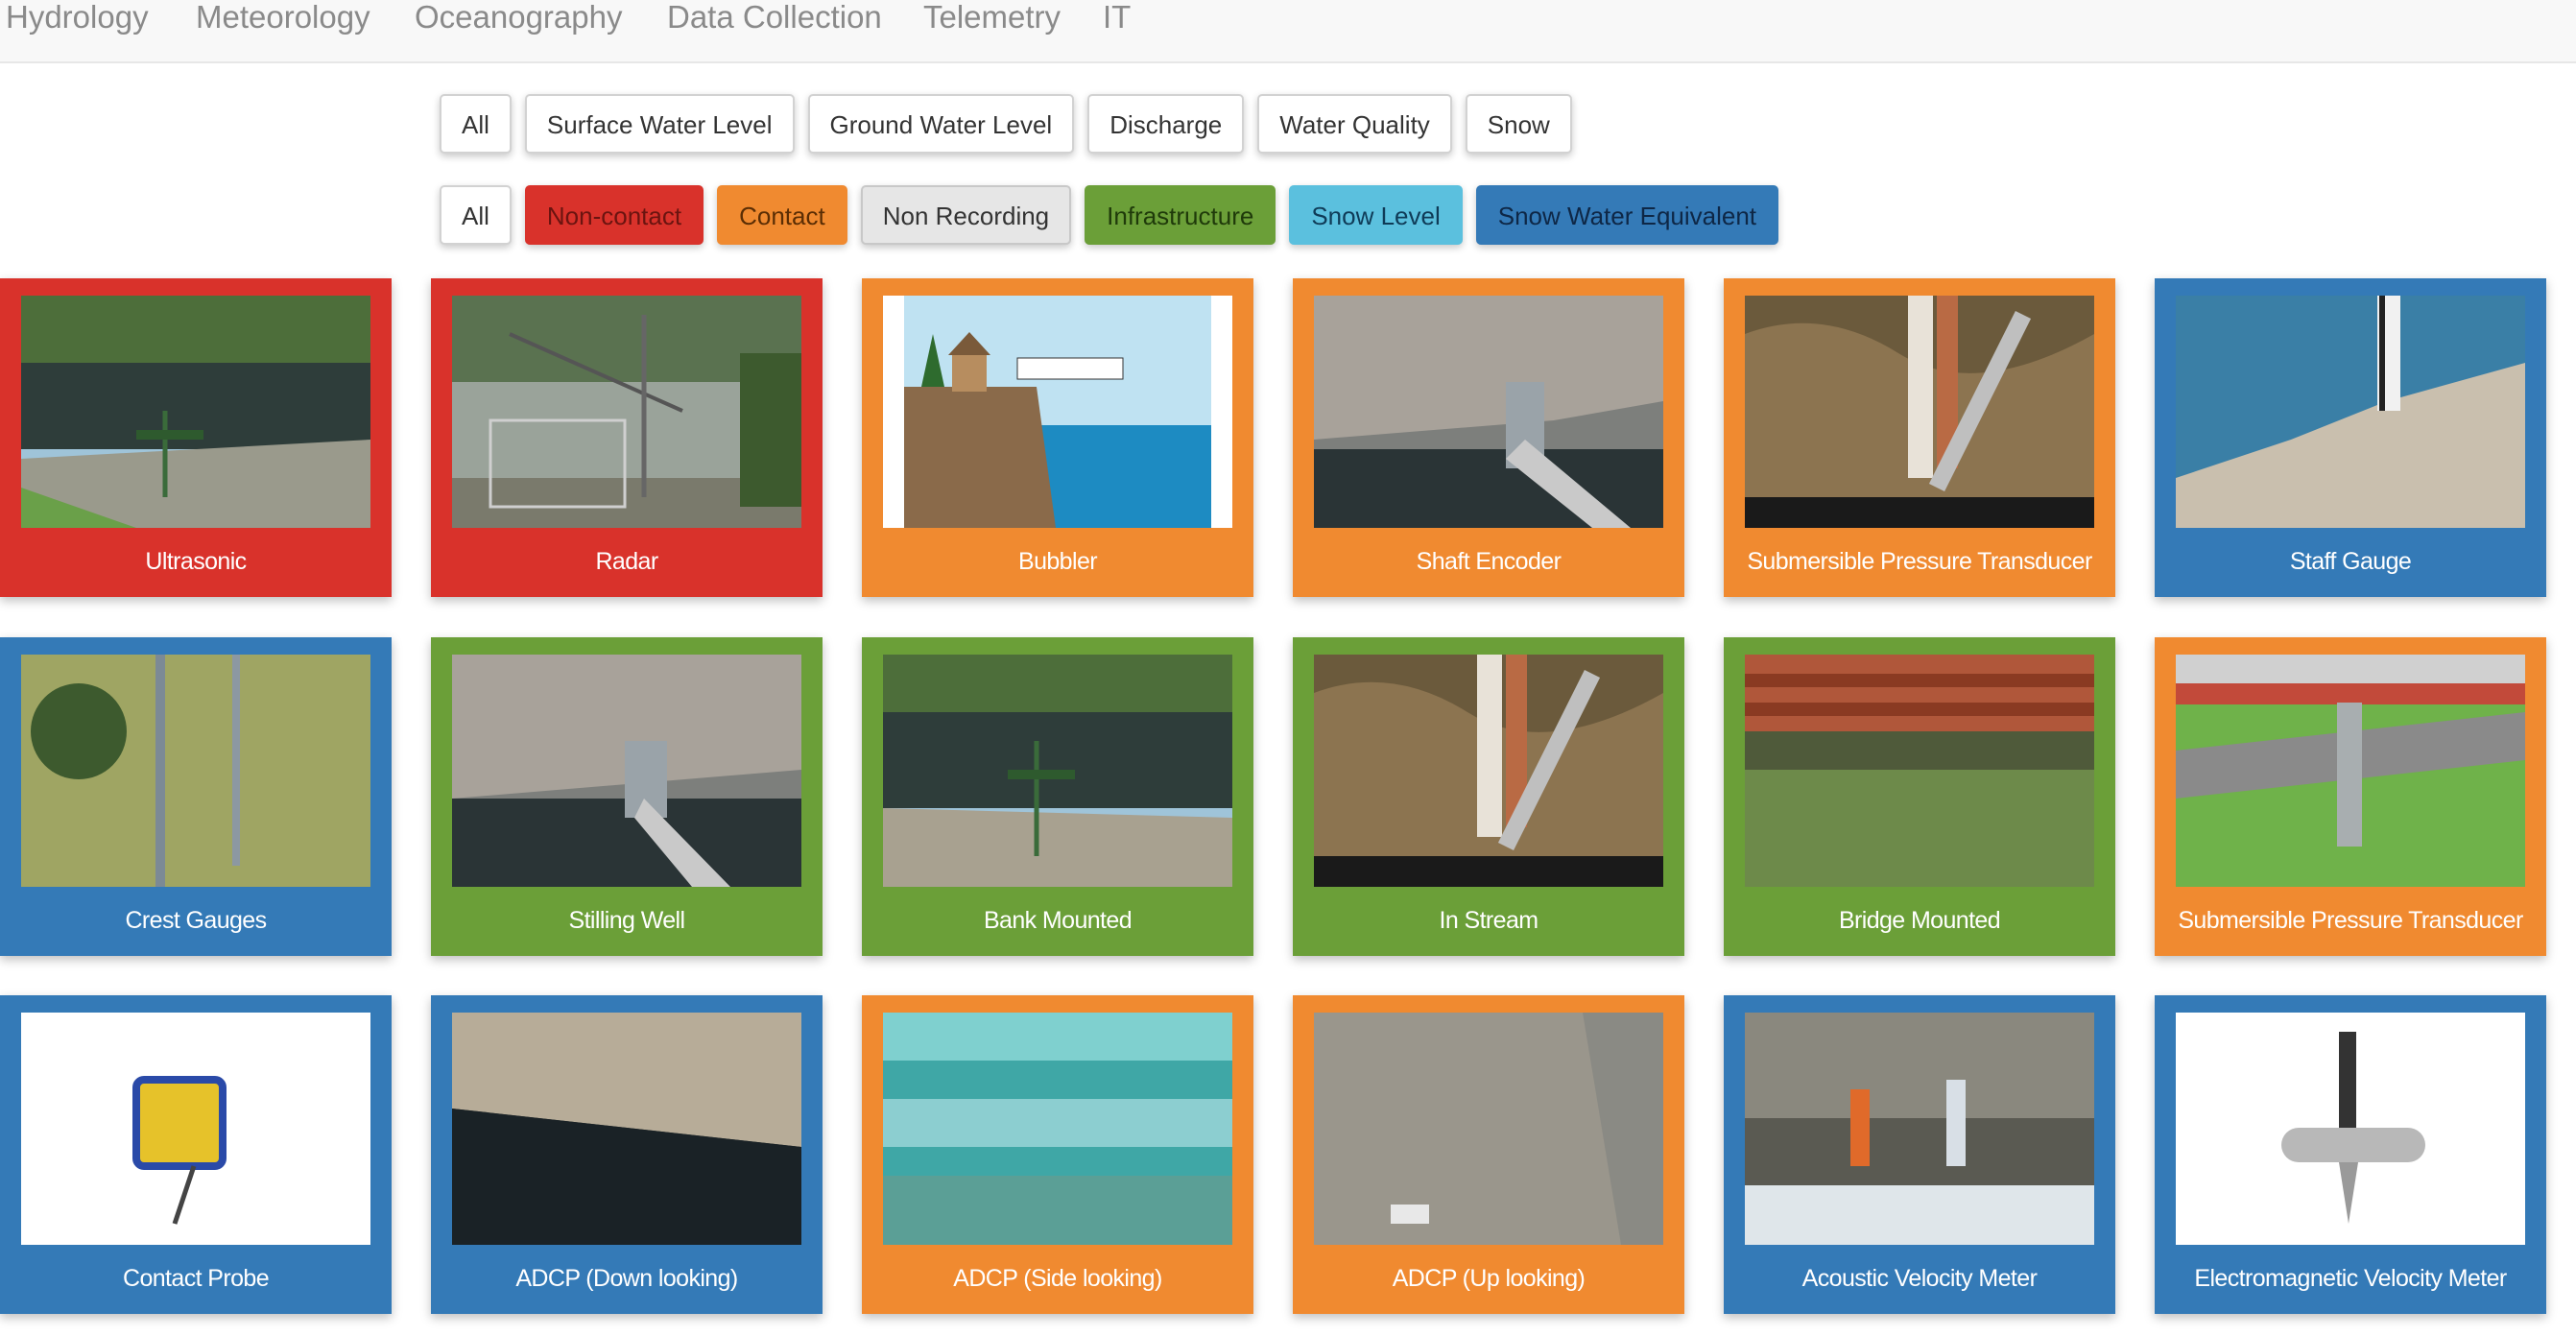 This screenshot has width=2576, height=1336. I want to click on tile-label: Radar, so click(626, 561).